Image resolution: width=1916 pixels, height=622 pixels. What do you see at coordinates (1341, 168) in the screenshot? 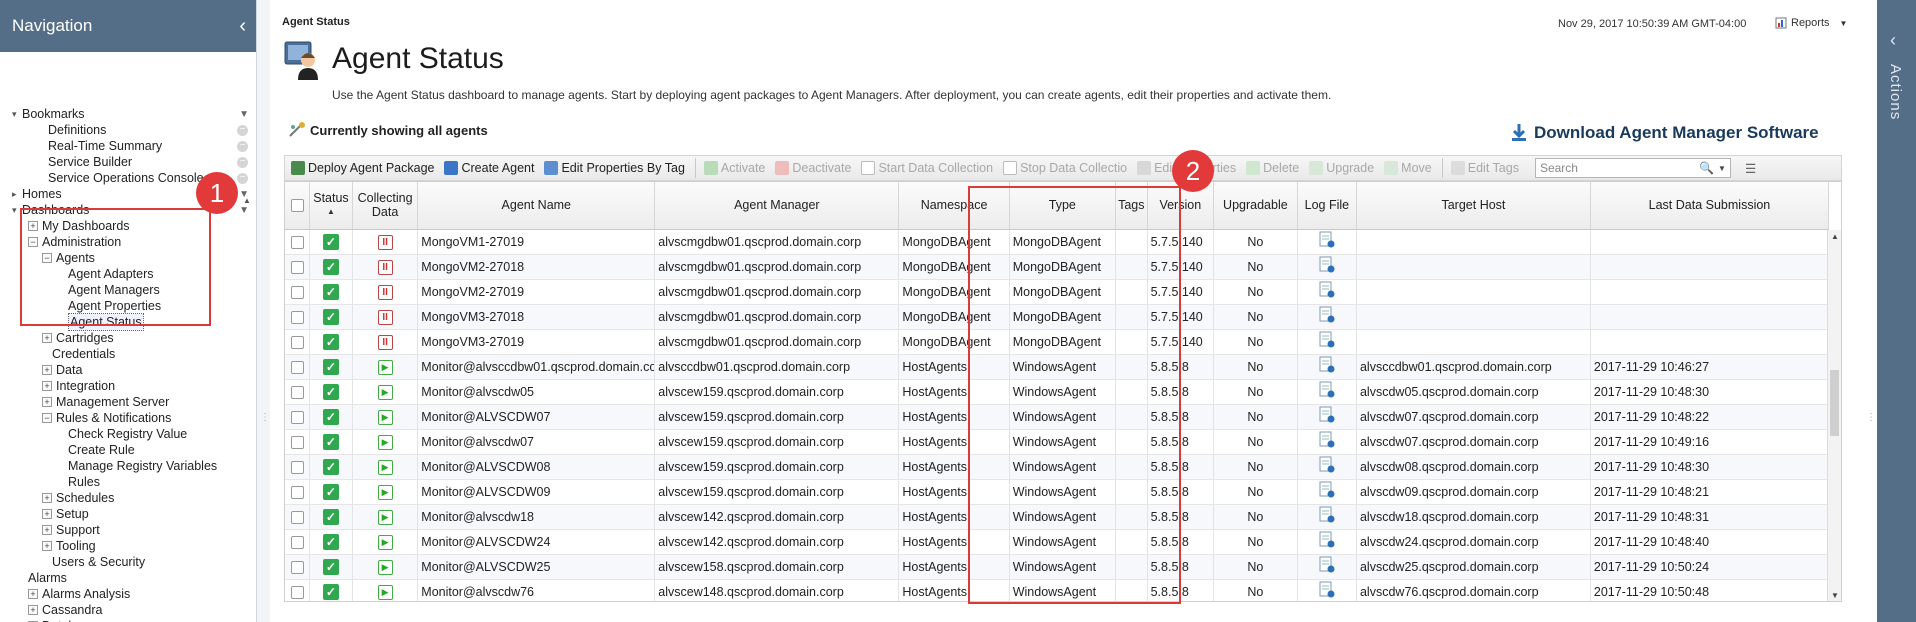
I see `upgrade-button: Upgrade` at bounding box center [1341, 168].